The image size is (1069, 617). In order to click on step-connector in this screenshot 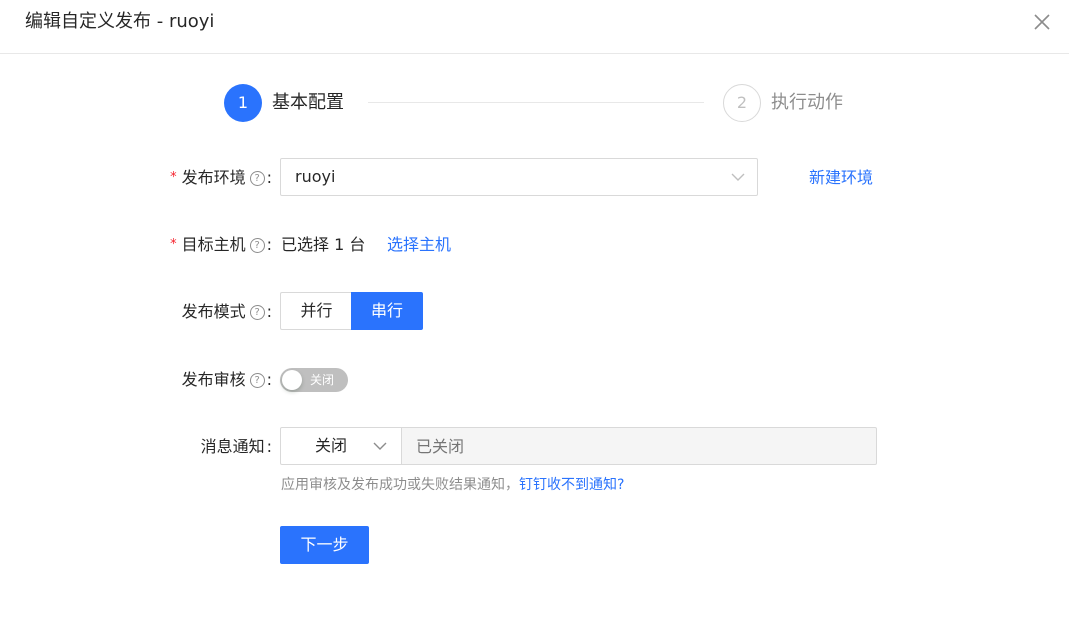, I will do `click(536, 102)`.